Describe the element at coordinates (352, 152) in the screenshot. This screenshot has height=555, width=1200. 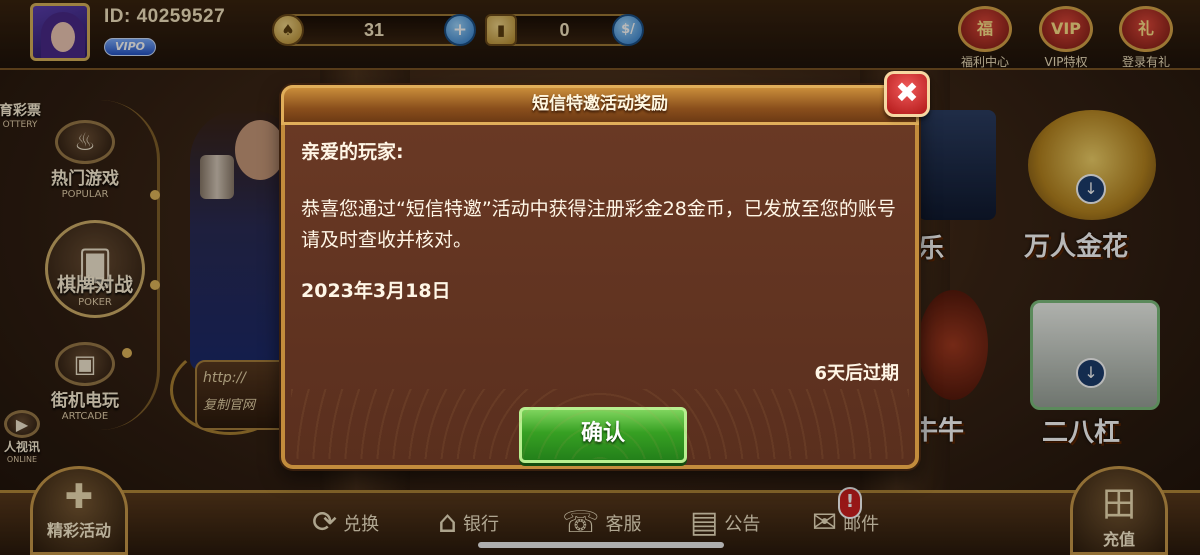
I see `dialog-greeting: 亲爱的玩家:` at that location.